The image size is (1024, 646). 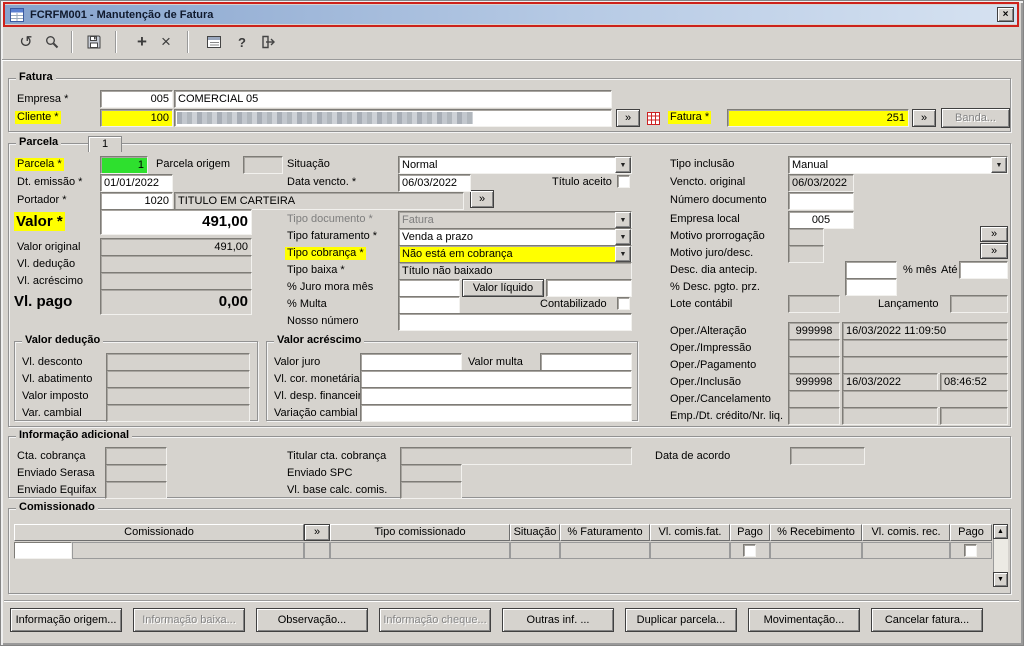 I want to click on add-icon: +, so click(x=142, y=42).